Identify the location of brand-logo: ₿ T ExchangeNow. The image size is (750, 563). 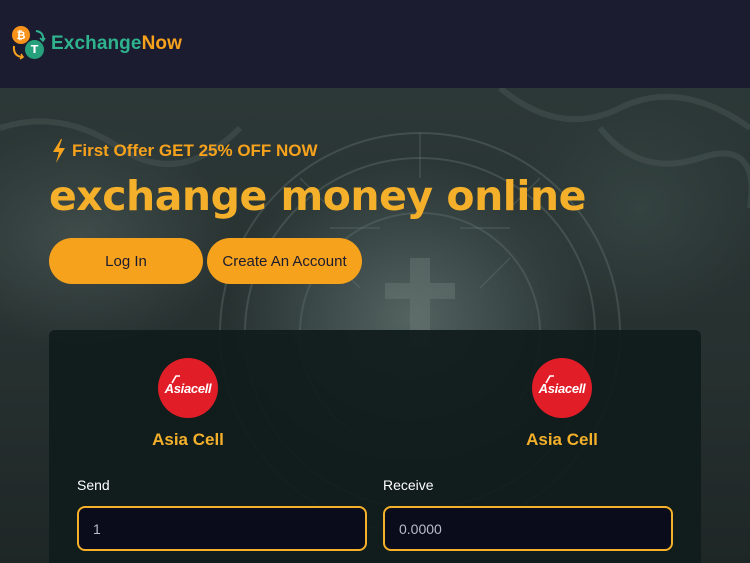
(96, 44).